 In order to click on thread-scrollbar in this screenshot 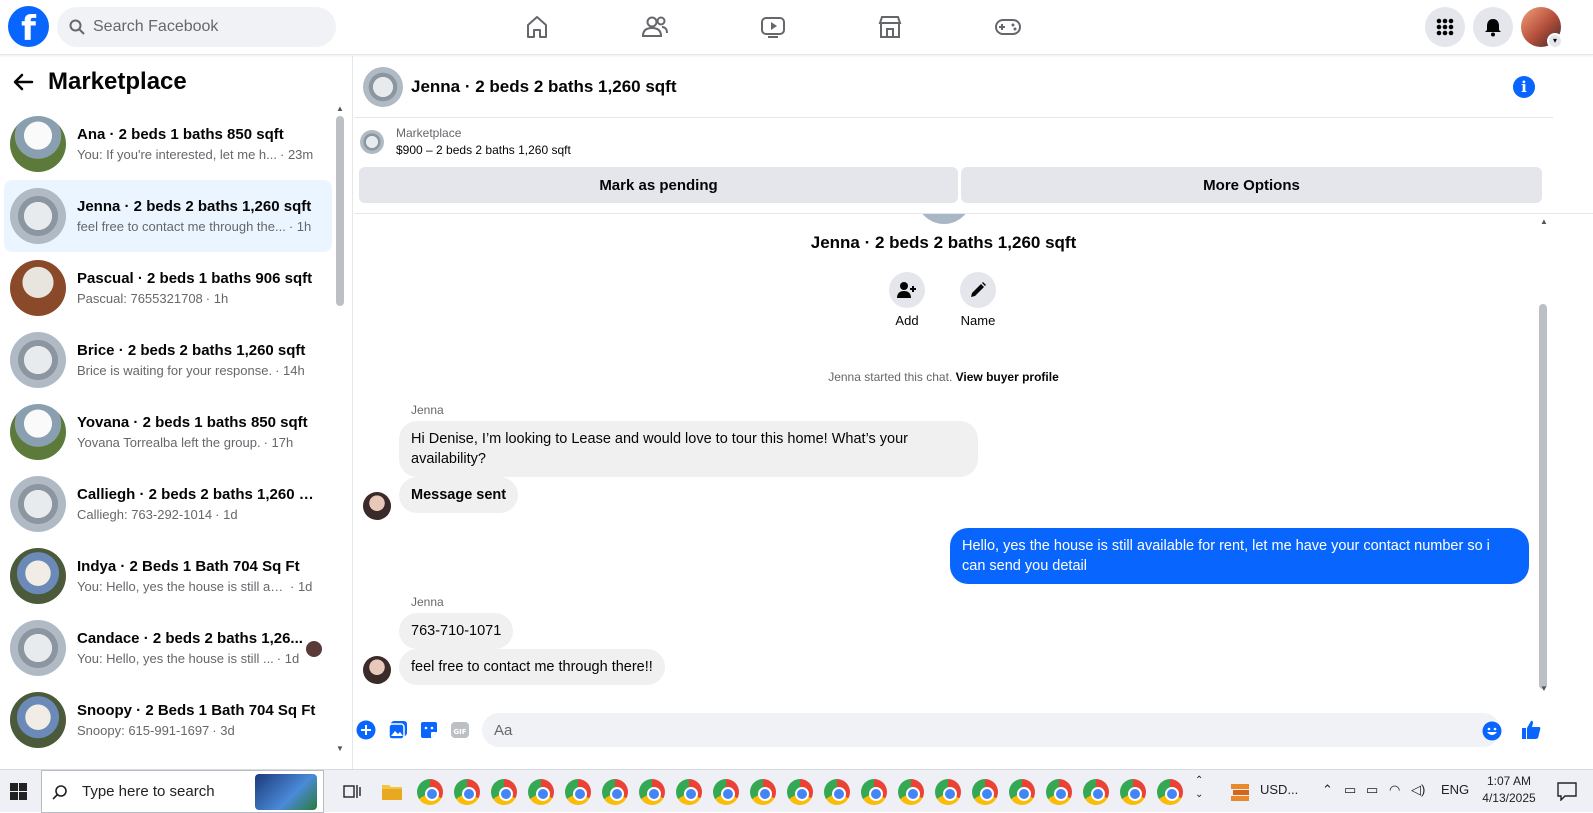, I will do `click(1543, 496)`.